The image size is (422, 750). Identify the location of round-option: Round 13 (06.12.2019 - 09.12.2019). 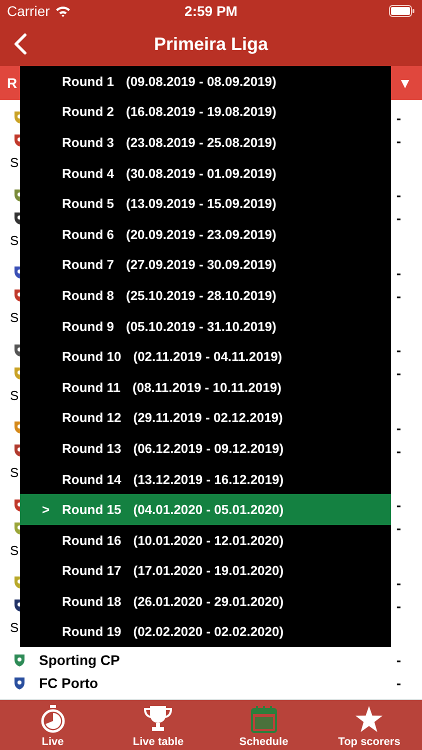
(205, 448).